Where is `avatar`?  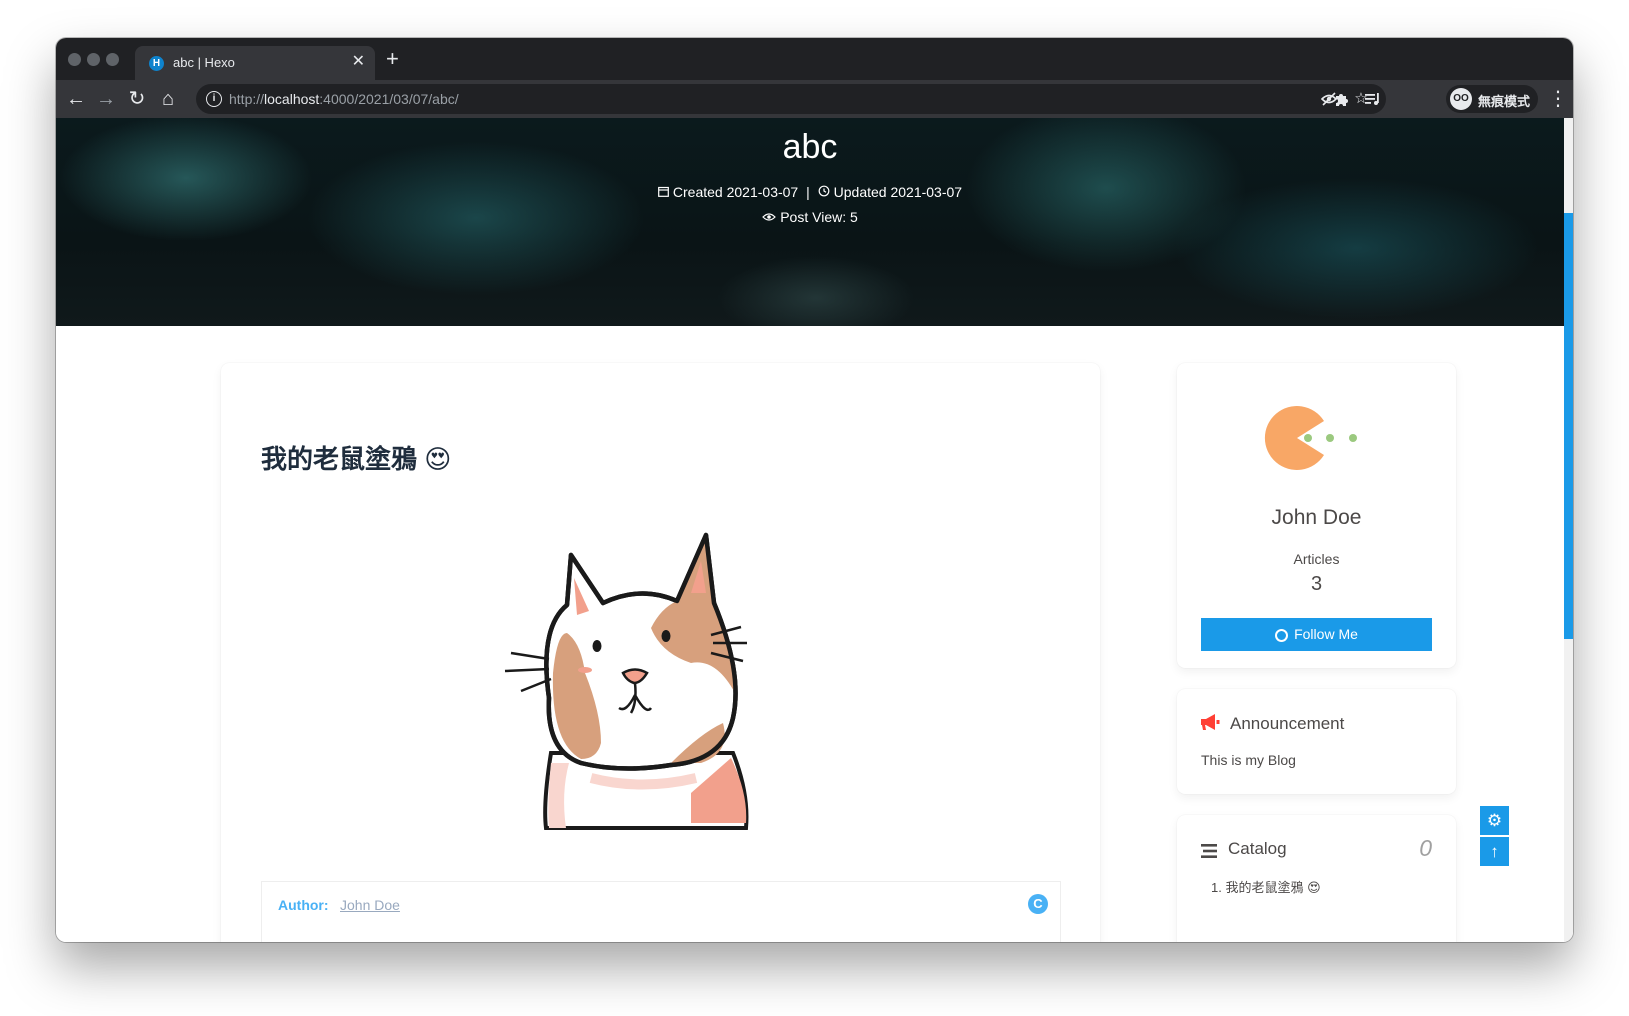
avatar is located at coordinates (1317, 438).